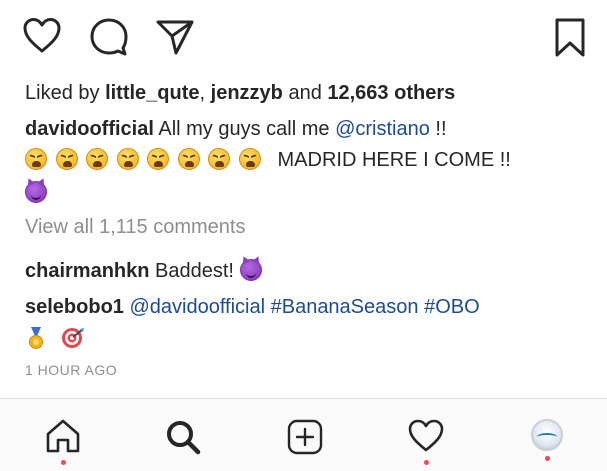  What do you see at coordinates (194, 307) in the screenshot?
I see `comment-mention: @davidoofficial` at bounding box center [194, 307].